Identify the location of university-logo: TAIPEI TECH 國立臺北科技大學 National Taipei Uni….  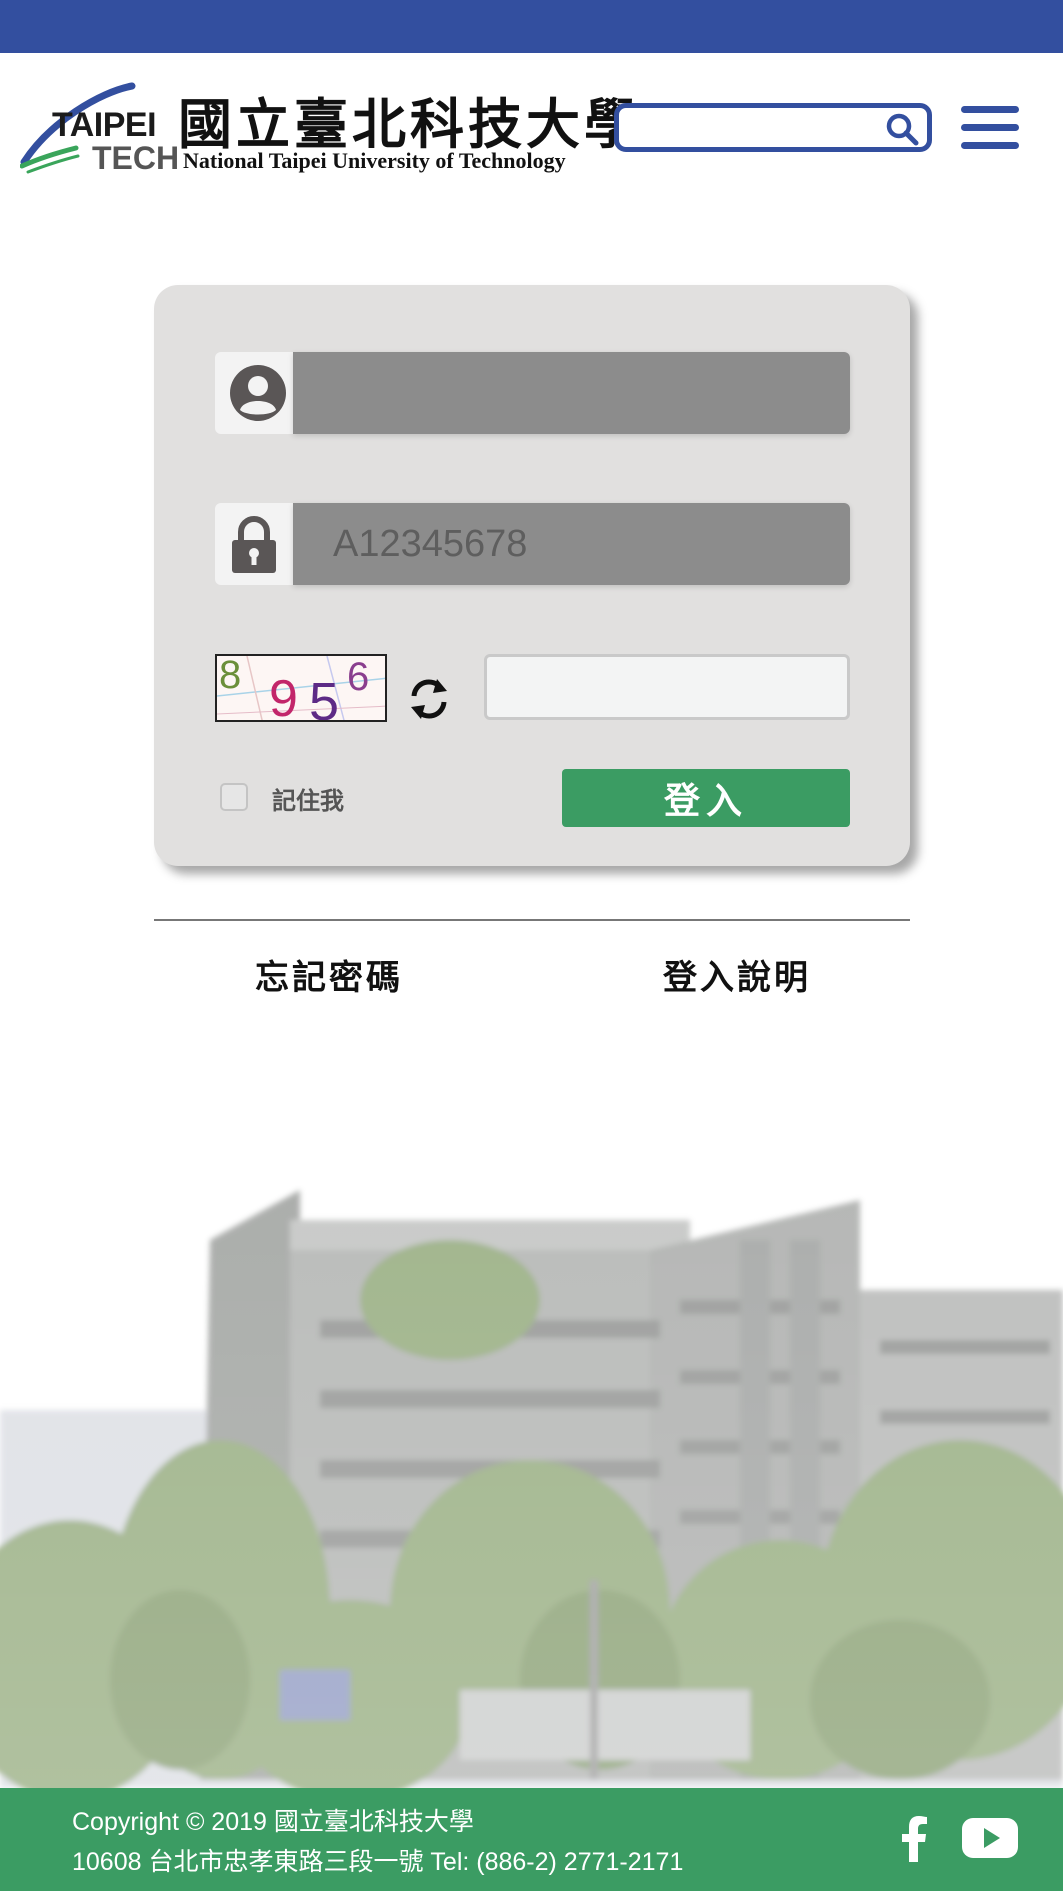
(329, 129).